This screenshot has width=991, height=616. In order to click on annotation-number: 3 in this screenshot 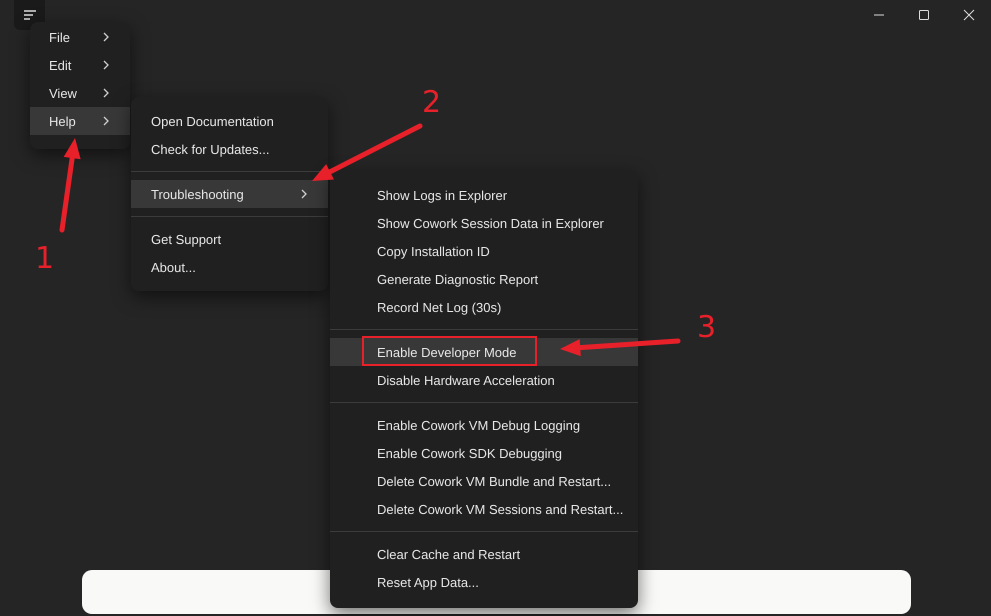, I will do `click(706, 328)`.